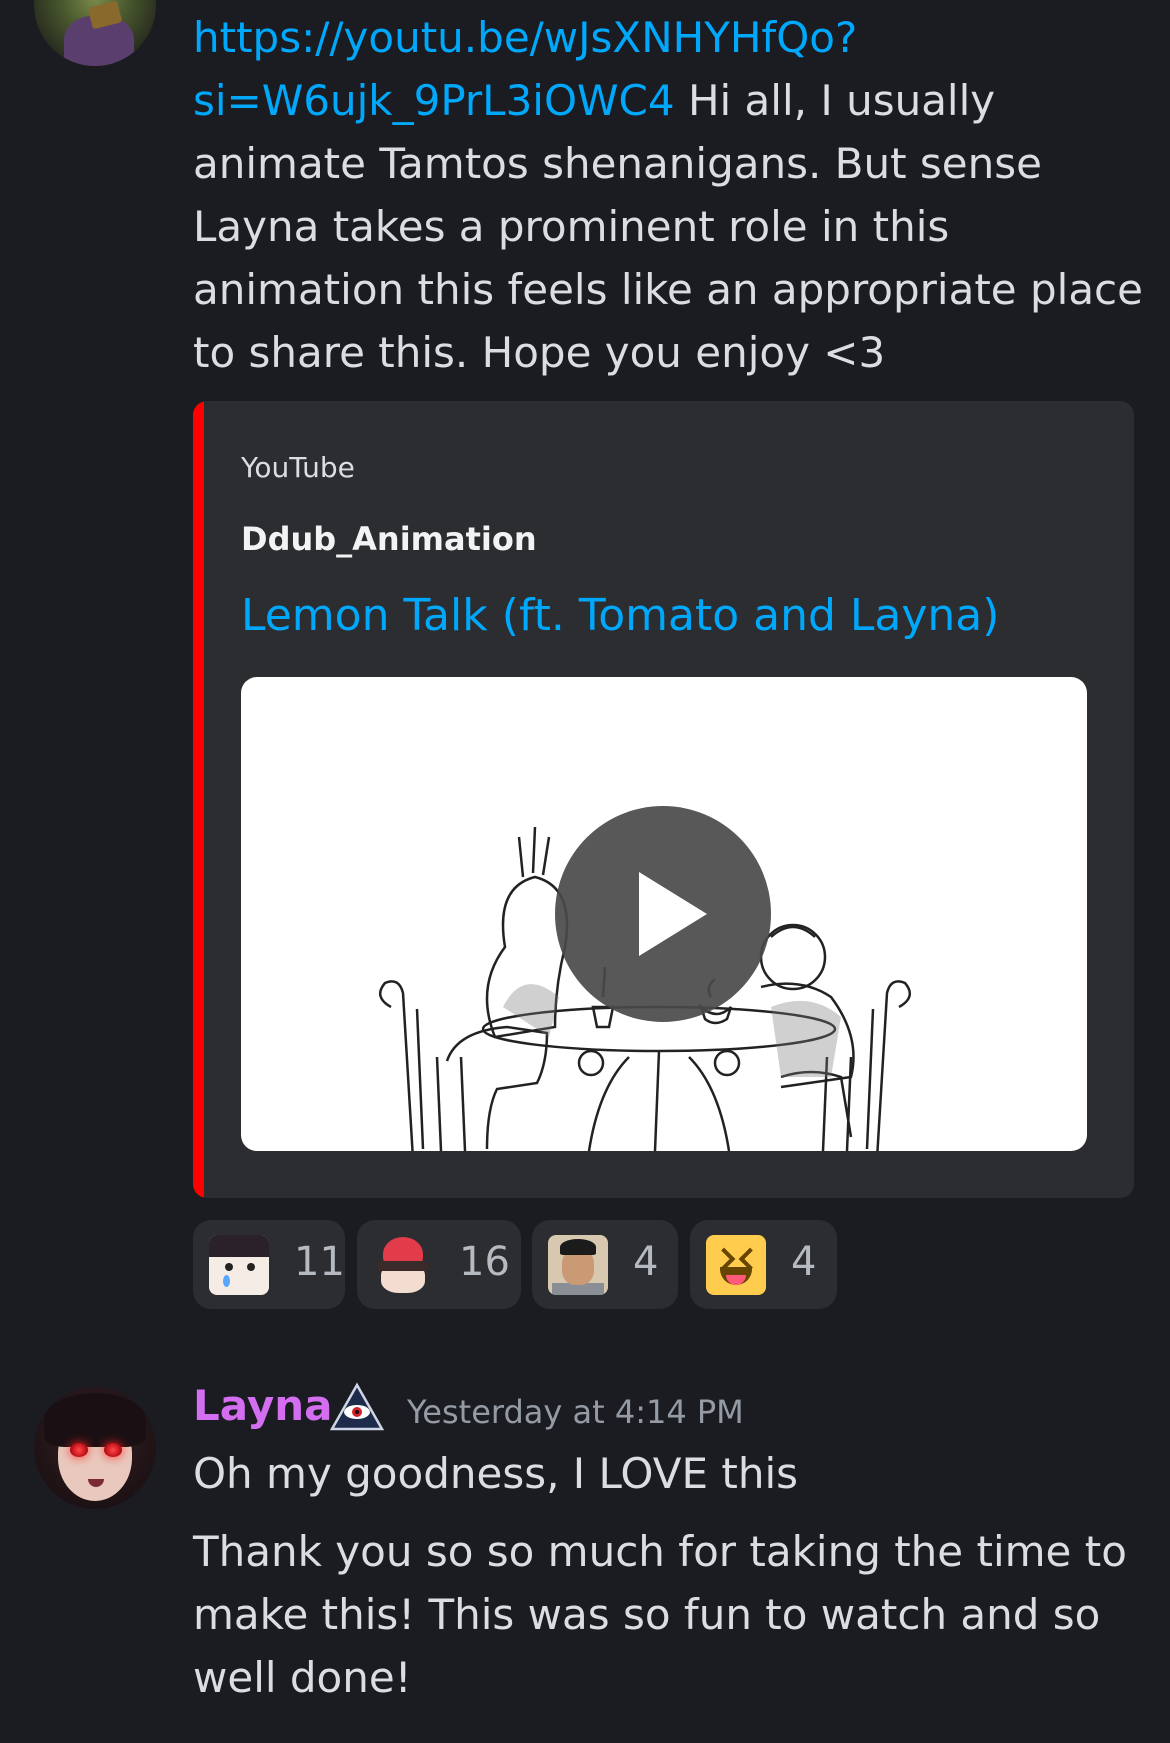 The width and height of the screenshot is (1170, 1743). I want to click on reaction-heart: 16, so click(439, 1264).